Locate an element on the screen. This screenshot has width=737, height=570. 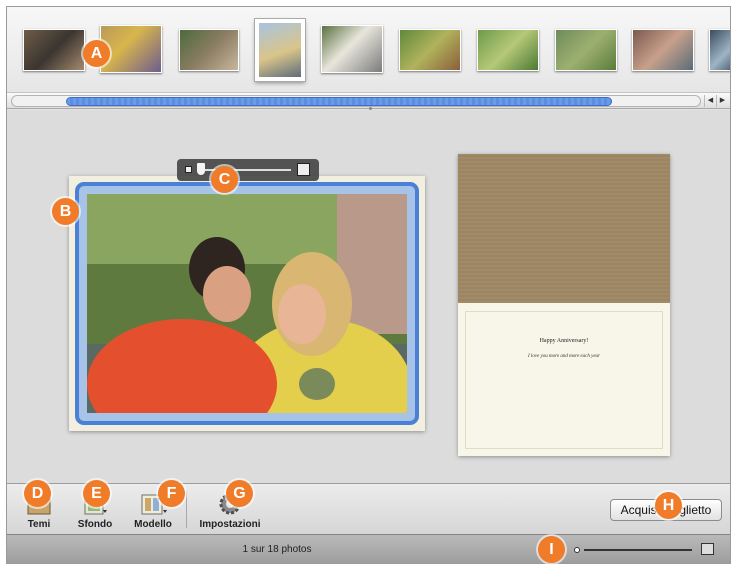
callout-d: D is located at coordinates (37, 493).